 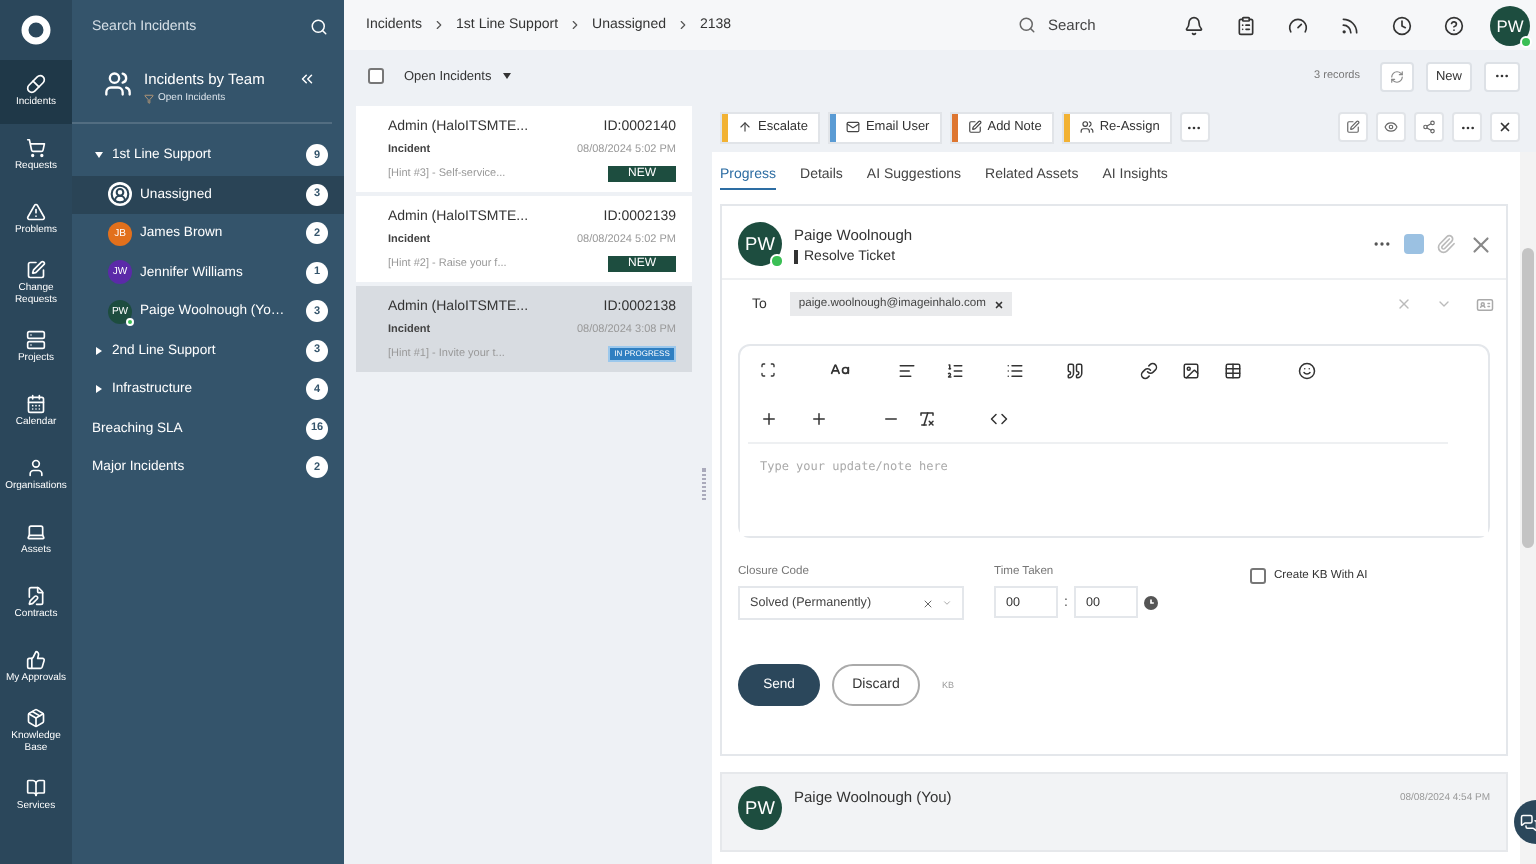 I want to click on eye-icon, so click(x=1391, y=127).